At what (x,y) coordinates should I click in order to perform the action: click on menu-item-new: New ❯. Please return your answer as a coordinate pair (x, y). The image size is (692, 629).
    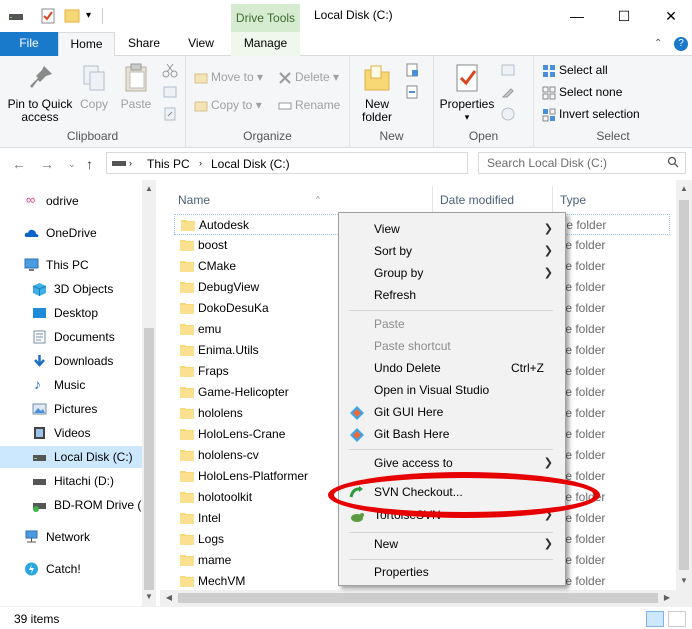
    Looking at the image, I should click on (452, 544).